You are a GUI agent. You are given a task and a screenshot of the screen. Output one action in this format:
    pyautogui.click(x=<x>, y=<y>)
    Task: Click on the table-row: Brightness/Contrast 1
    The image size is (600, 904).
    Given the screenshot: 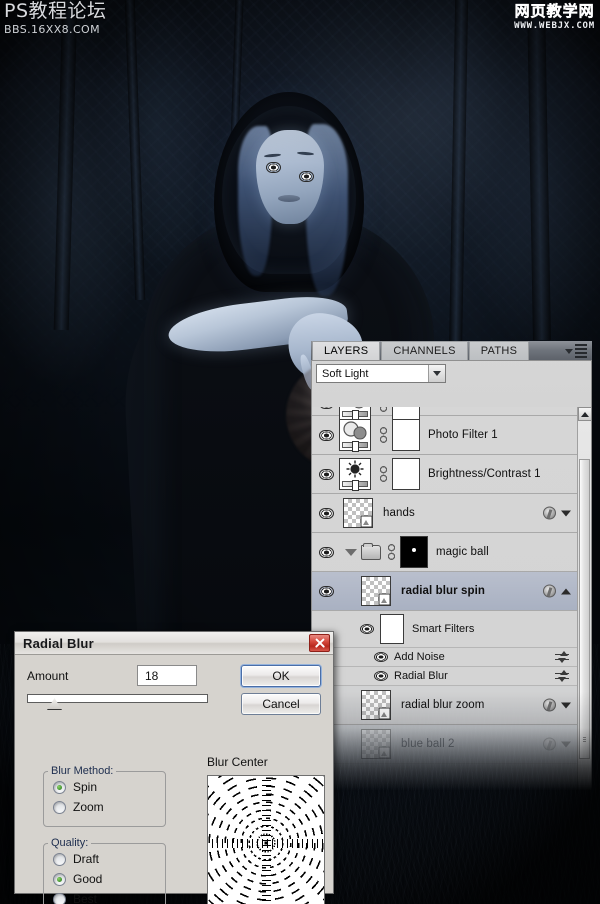 What is the action you would take?
    pyautogui.click(x=444, y=474)
    